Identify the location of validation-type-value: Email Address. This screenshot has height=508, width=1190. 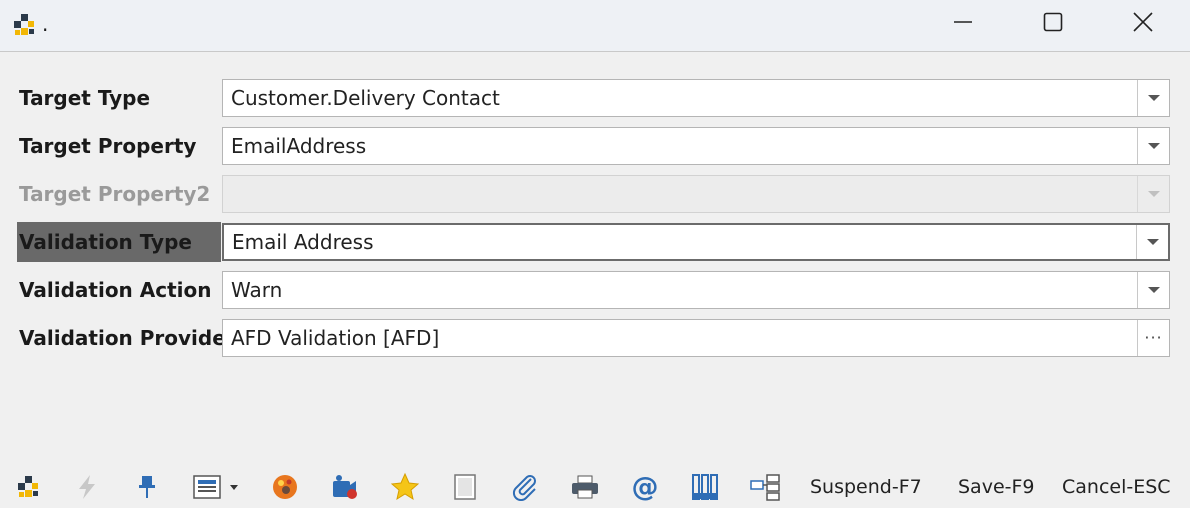
(303, 242).